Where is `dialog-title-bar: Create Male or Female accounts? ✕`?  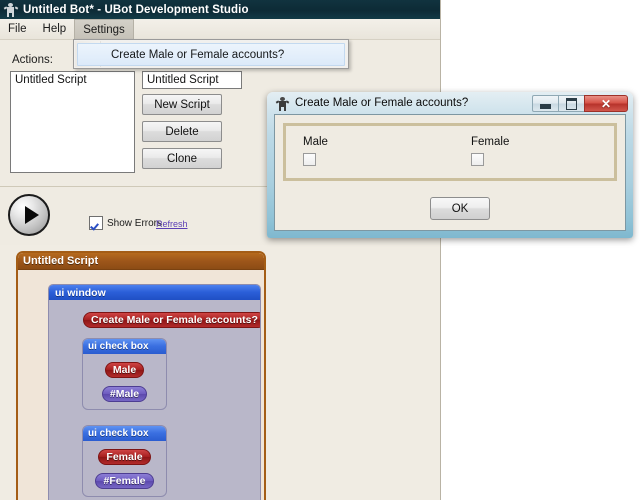
dialog-title-bar: Create Male or Female accounts? ✕ is located at coordinates (450, 103).